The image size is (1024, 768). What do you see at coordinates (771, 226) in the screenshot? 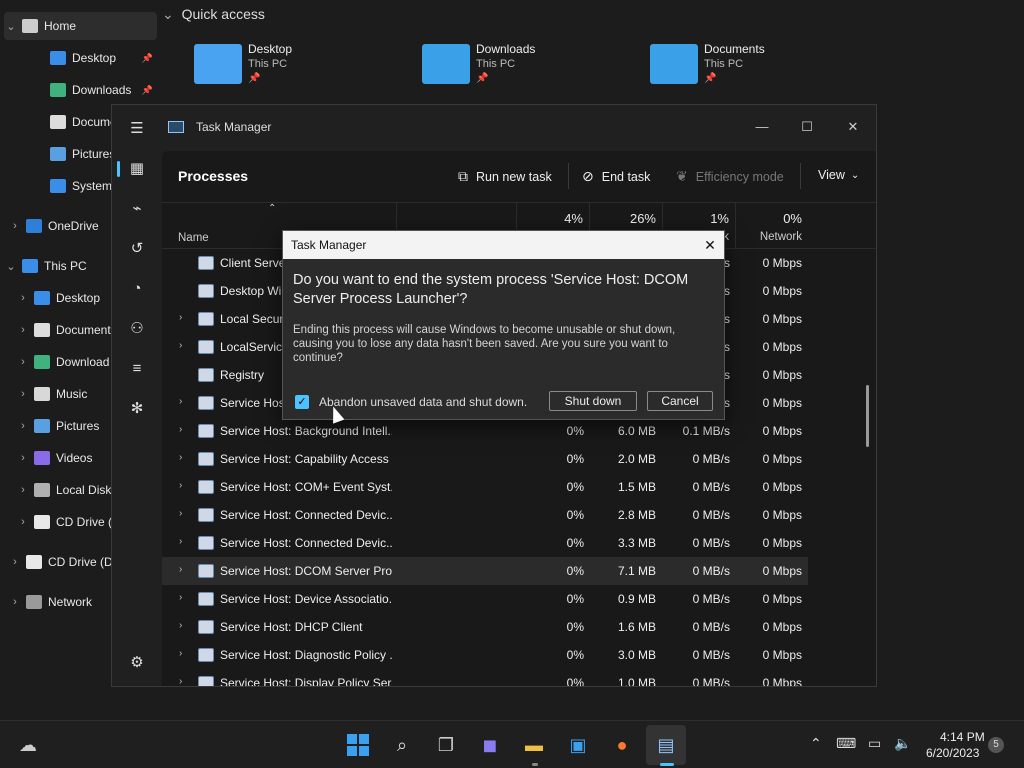
I see `network-column-header: 0% Network` at bounding box center [771, 226].